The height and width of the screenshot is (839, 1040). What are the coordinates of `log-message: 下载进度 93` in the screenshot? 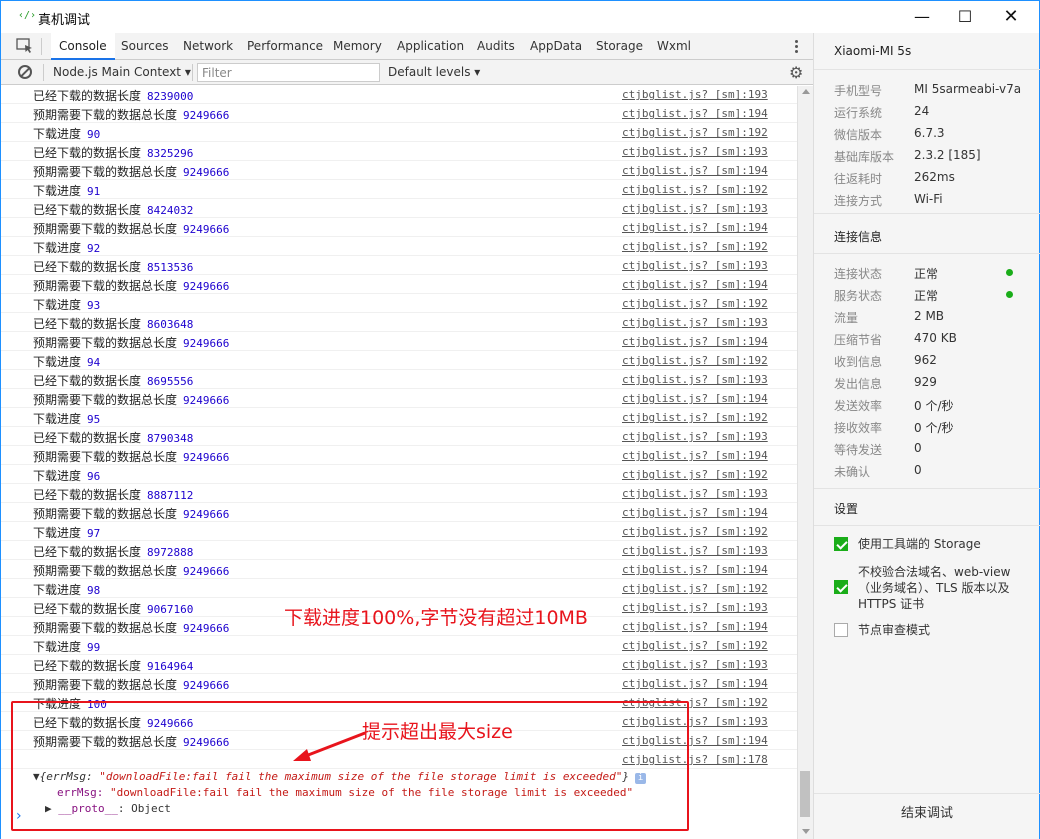 It's located at (67, 305).